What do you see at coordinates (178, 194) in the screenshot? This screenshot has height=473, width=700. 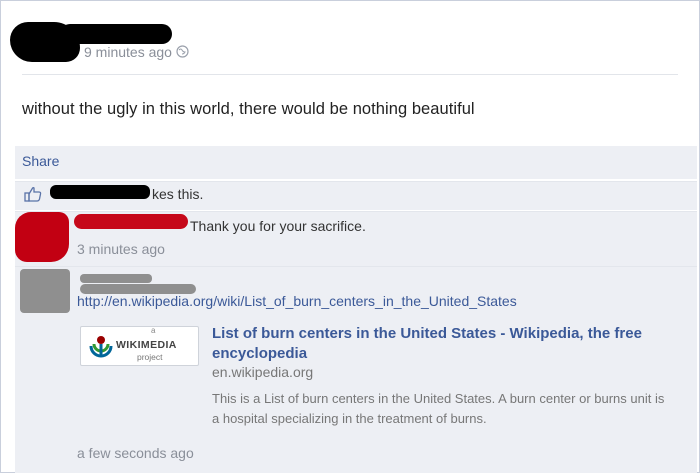 I see `likes-text: kes this.` at bounding box center [178, 194].